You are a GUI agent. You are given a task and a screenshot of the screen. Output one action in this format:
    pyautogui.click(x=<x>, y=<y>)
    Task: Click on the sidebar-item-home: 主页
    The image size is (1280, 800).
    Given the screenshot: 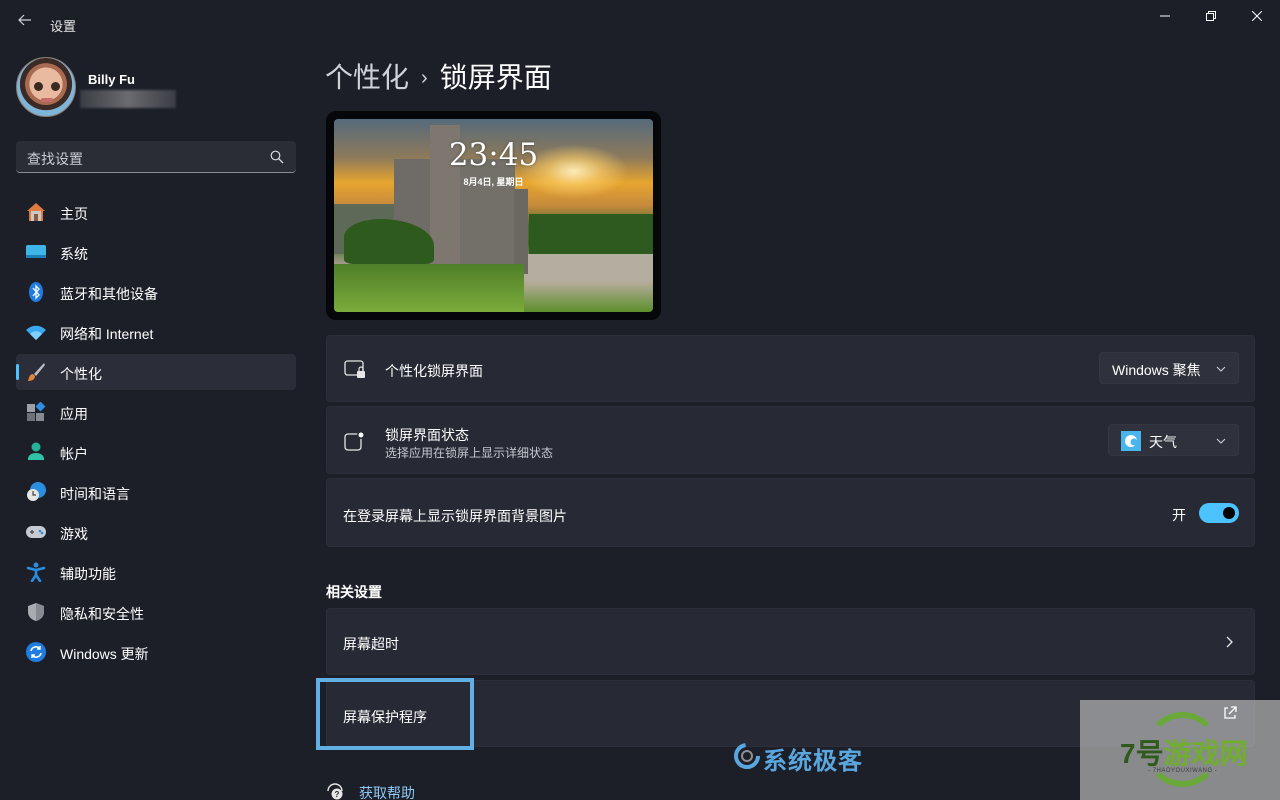 What is the action you would take?
    pyautogui.click(x=156, y=212)
    